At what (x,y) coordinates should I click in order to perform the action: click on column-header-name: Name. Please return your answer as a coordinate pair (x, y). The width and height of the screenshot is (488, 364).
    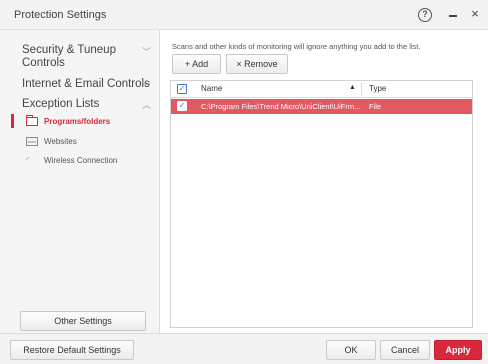
    Looking at the image, I should click on (211, 88).